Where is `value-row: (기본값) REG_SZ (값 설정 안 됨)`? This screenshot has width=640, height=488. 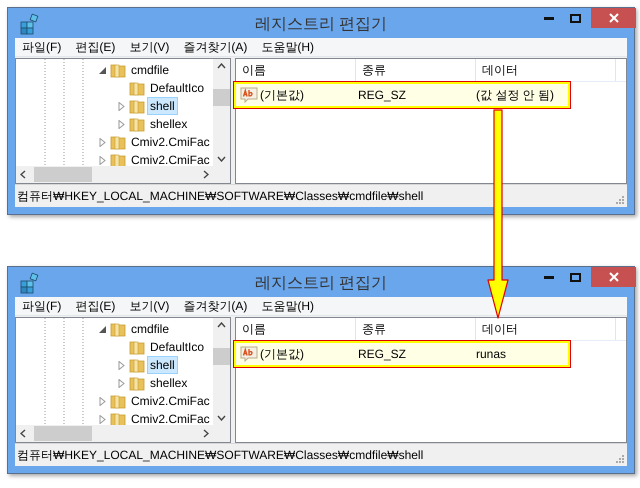
value-row: (기본값) REG_SZ (값 설정 안 됨) is located at coordinates (402, 95).